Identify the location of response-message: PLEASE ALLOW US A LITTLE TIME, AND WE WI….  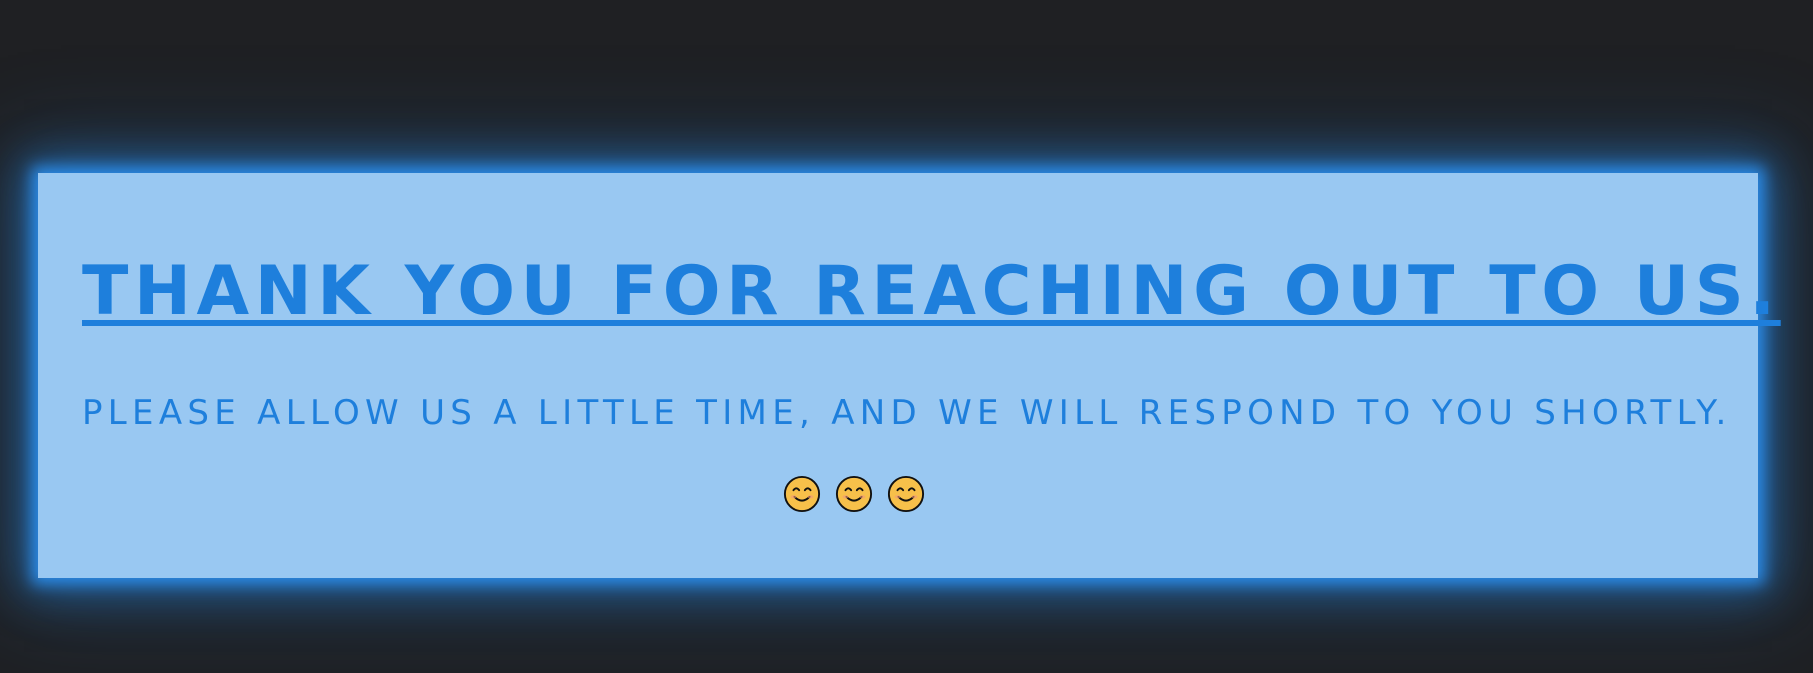
(907, 413).